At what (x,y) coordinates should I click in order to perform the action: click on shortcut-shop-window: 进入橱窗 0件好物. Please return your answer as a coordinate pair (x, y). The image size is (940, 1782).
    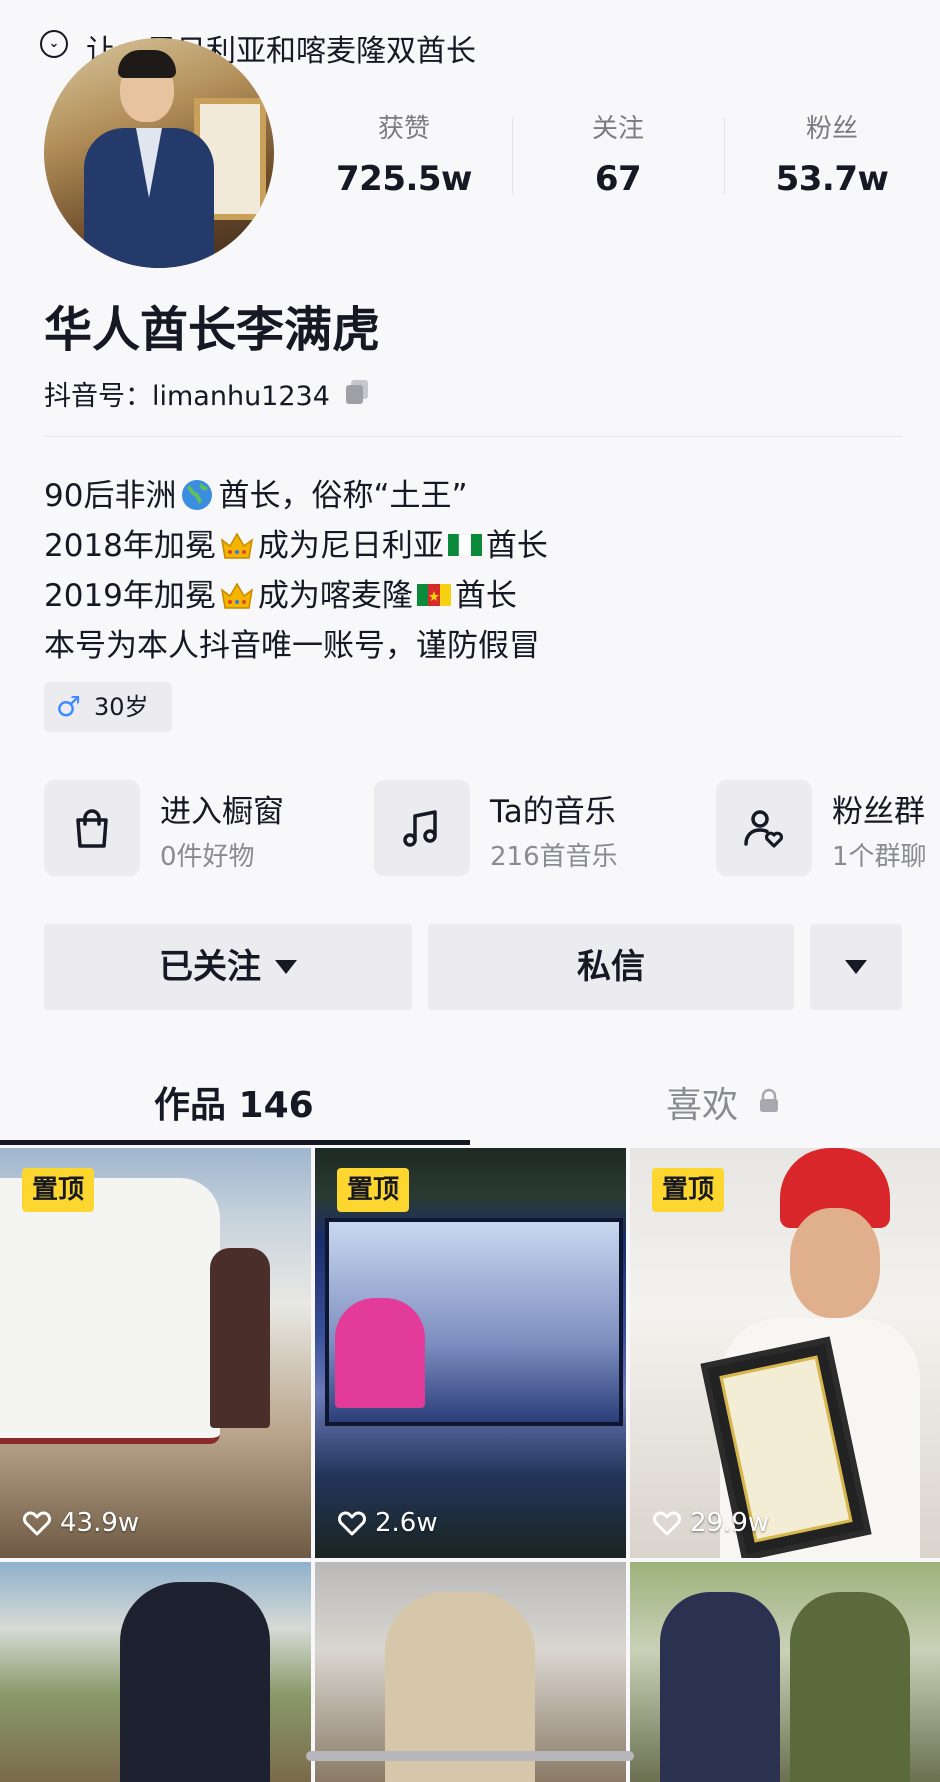
    Looking at the image, I should click on (194, 828).